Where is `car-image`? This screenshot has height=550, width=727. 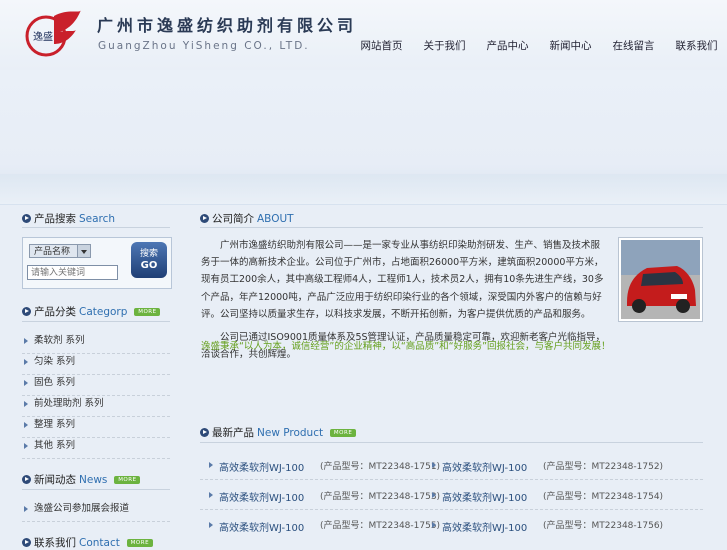
car-image is located at coordinates (660, 279).